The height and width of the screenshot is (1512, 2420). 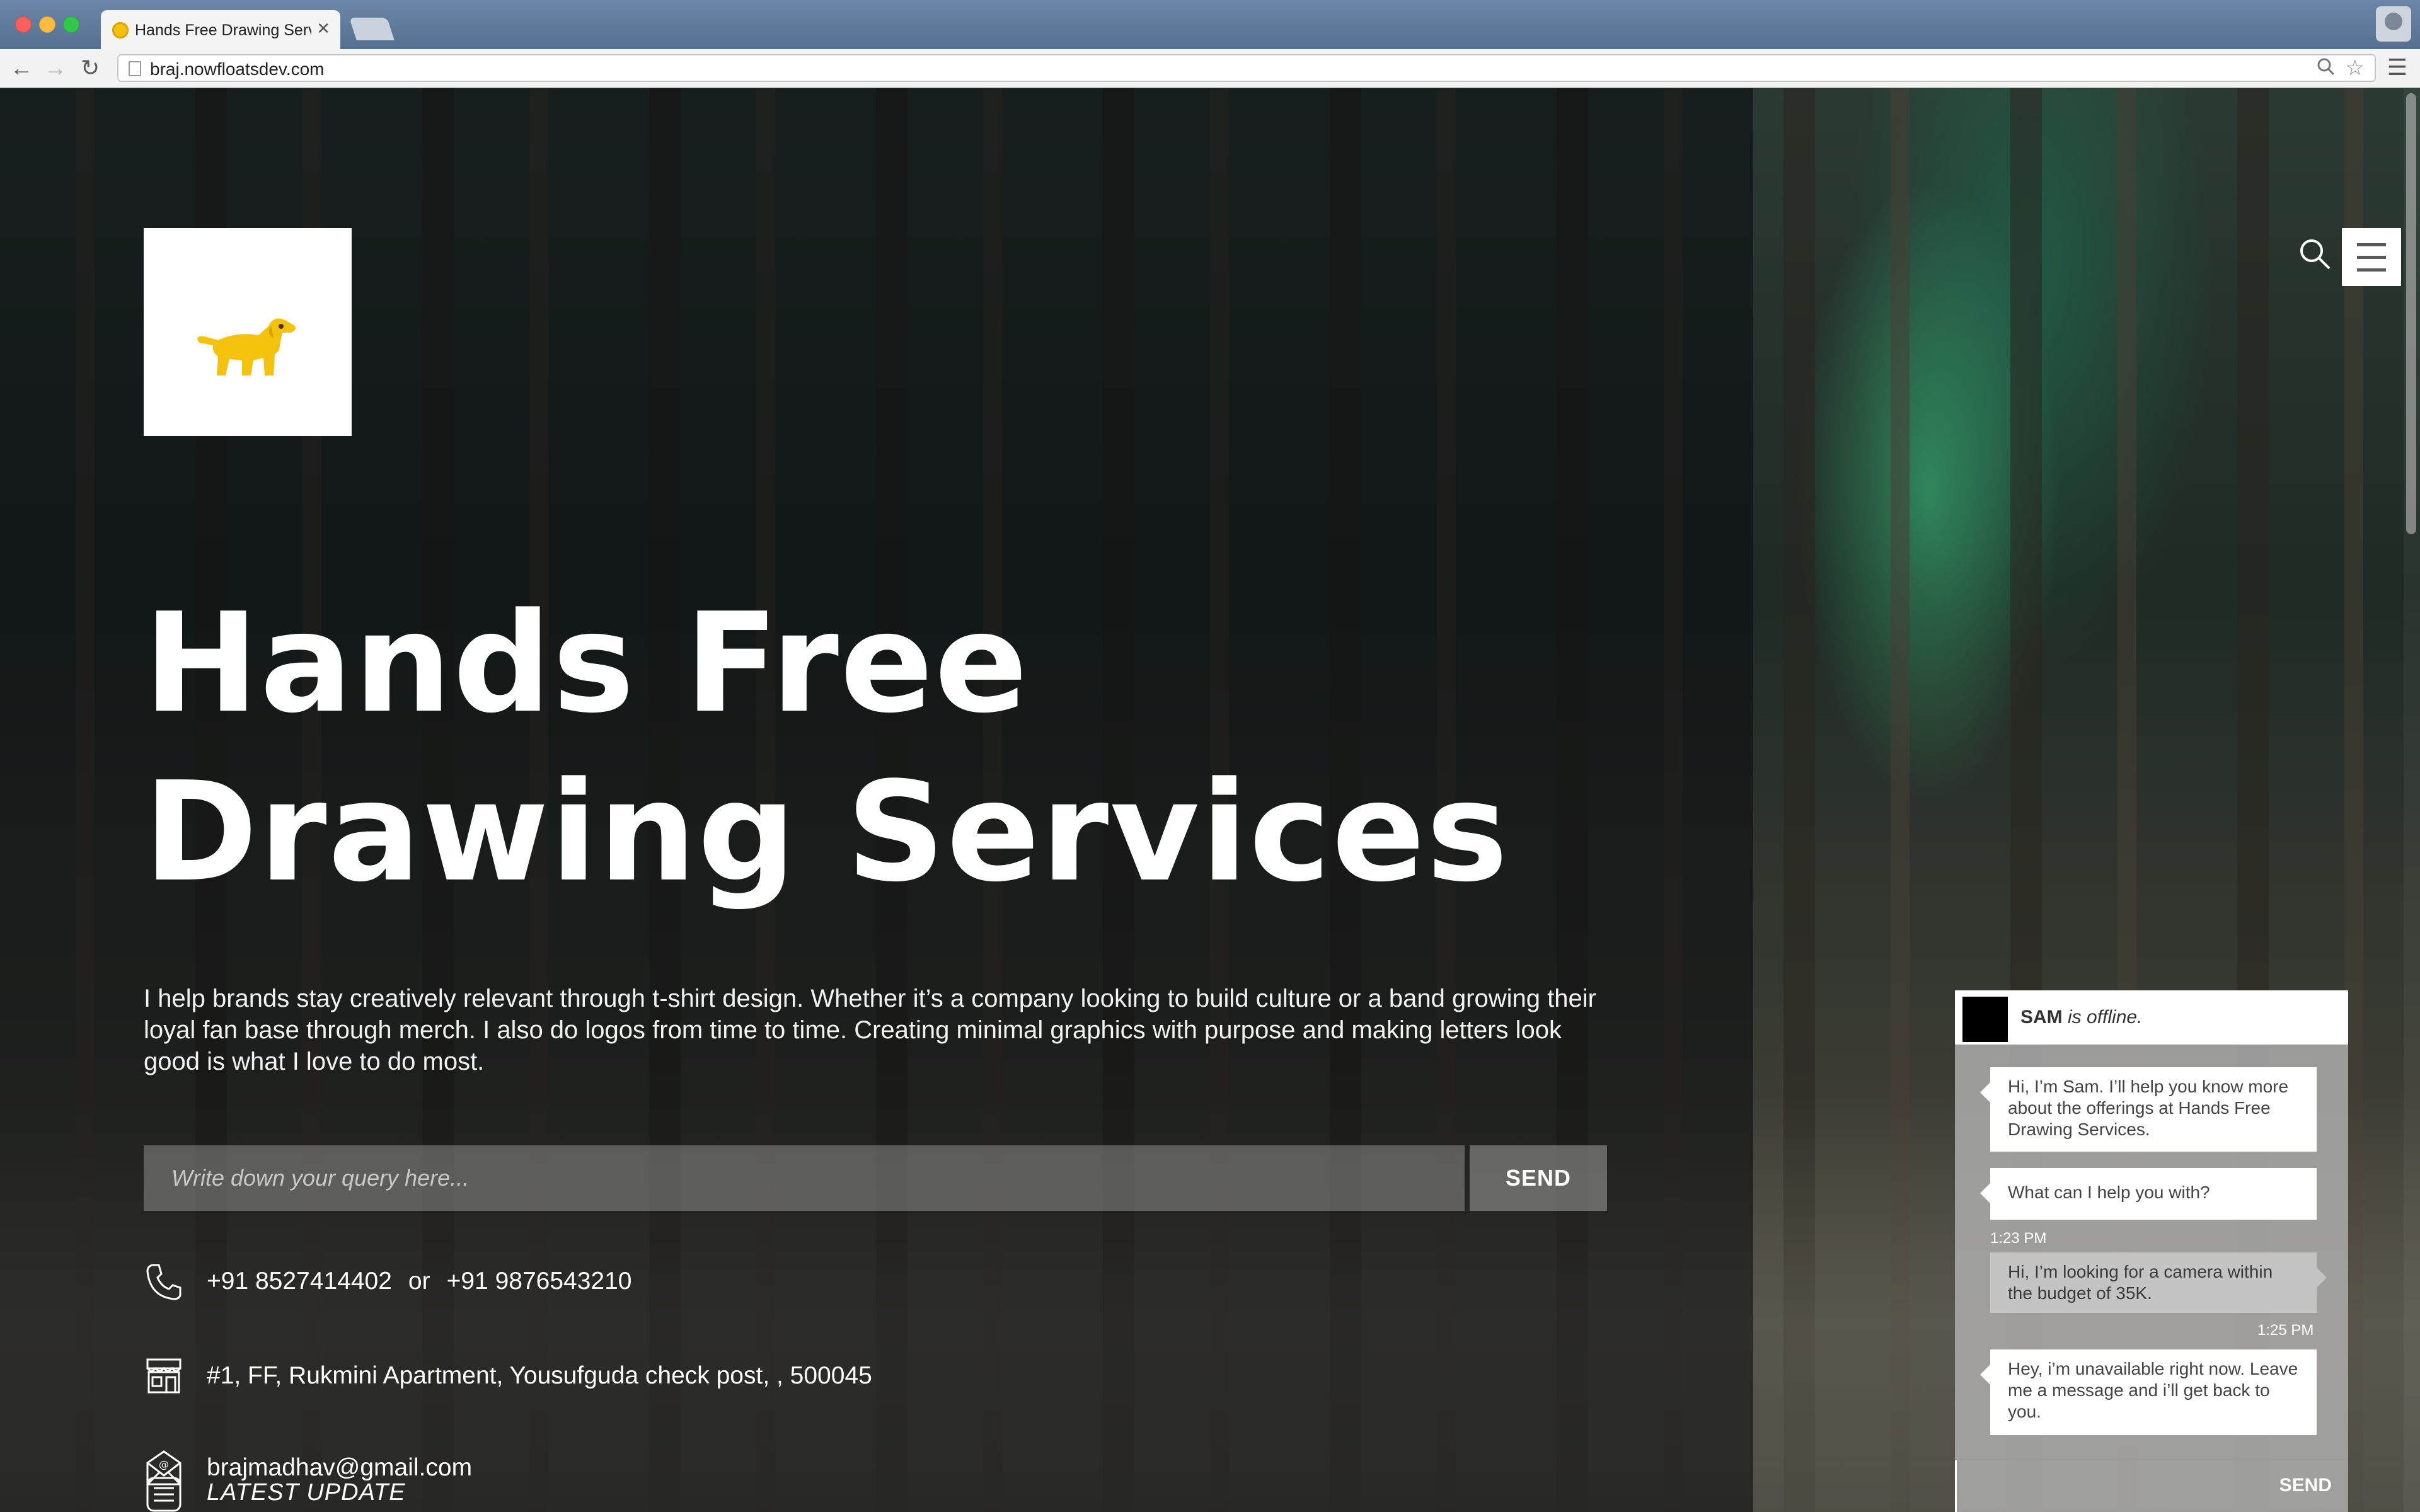 What do you see at coordinates (2106, 1486) in the screenshot?
I see `chat-input` at bounding box center [2106, 1486].